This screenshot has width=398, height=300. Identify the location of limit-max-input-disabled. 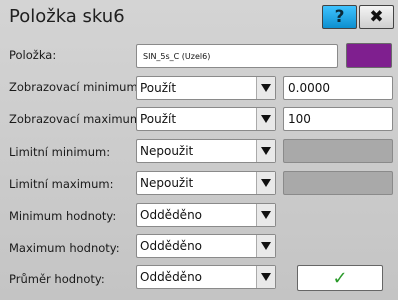
(338, 183).